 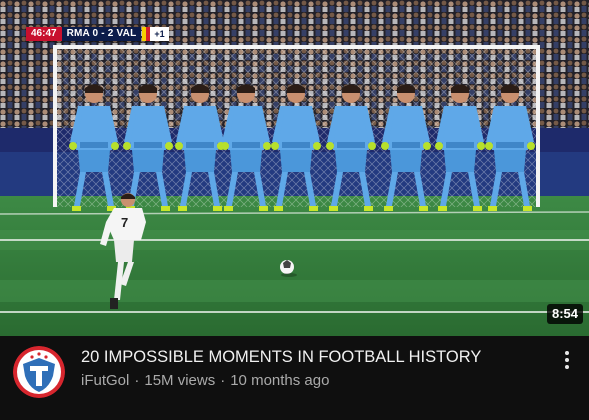 I want to click on match-scorebug: 46:47 RMA 0 - 2 VAL +1, so click(x=97, y=34).